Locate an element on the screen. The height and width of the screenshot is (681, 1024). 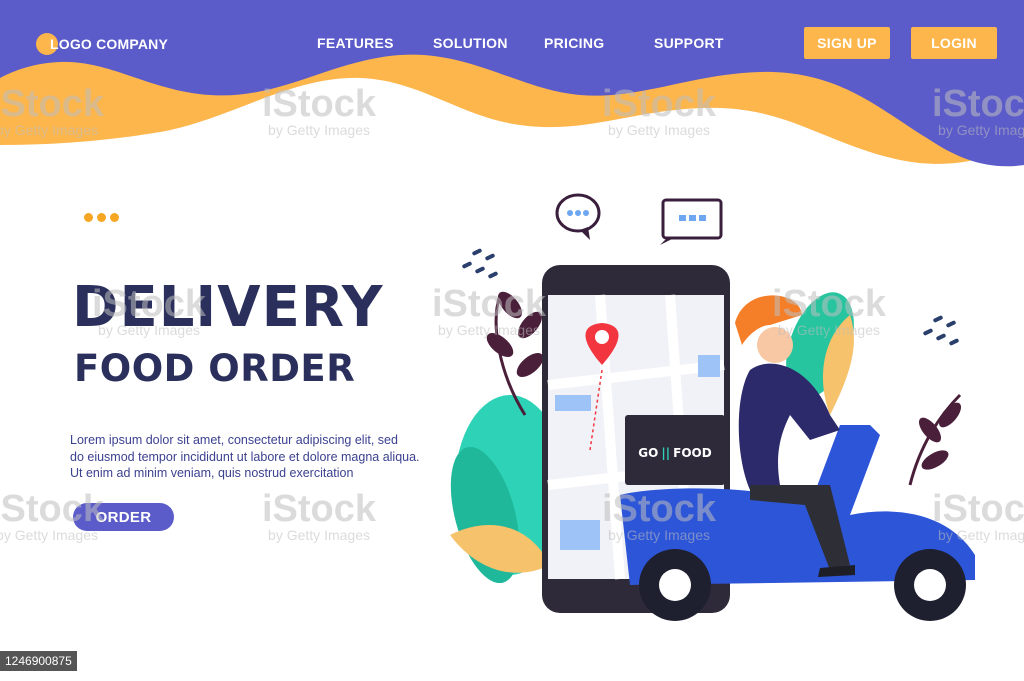
watermark: iStockby Getty Images is located at coordinates (319, 515).